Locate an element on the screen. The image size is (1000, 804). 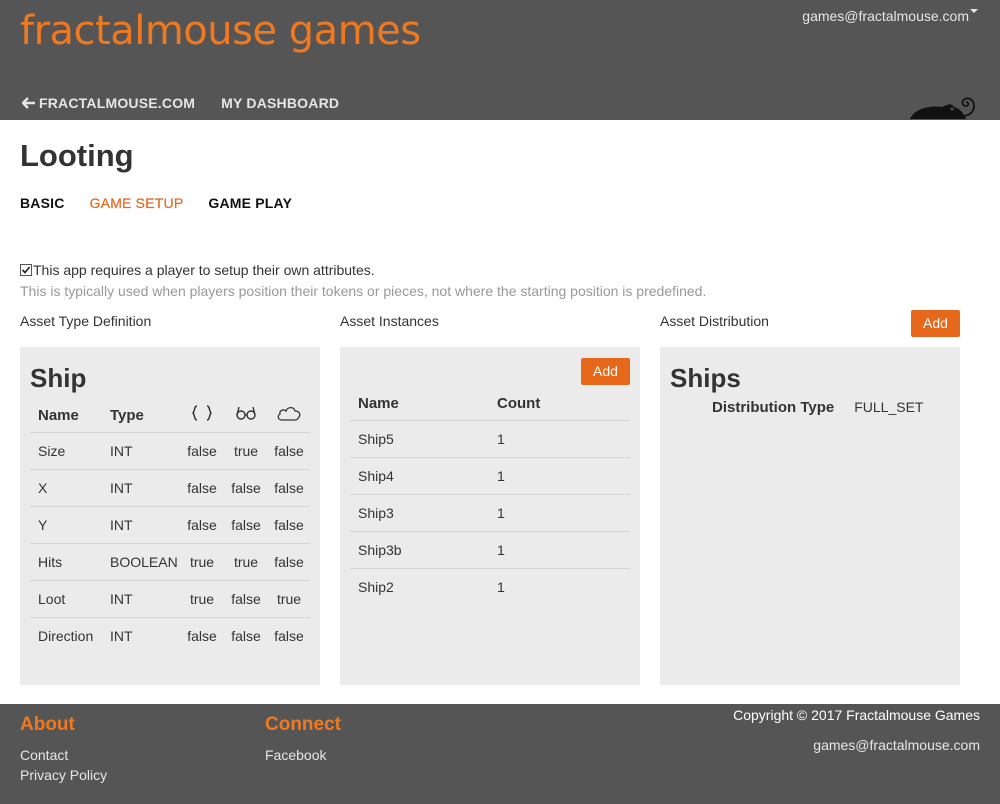
table-row: Loot INT true false true is located at coordinates (170, 599).